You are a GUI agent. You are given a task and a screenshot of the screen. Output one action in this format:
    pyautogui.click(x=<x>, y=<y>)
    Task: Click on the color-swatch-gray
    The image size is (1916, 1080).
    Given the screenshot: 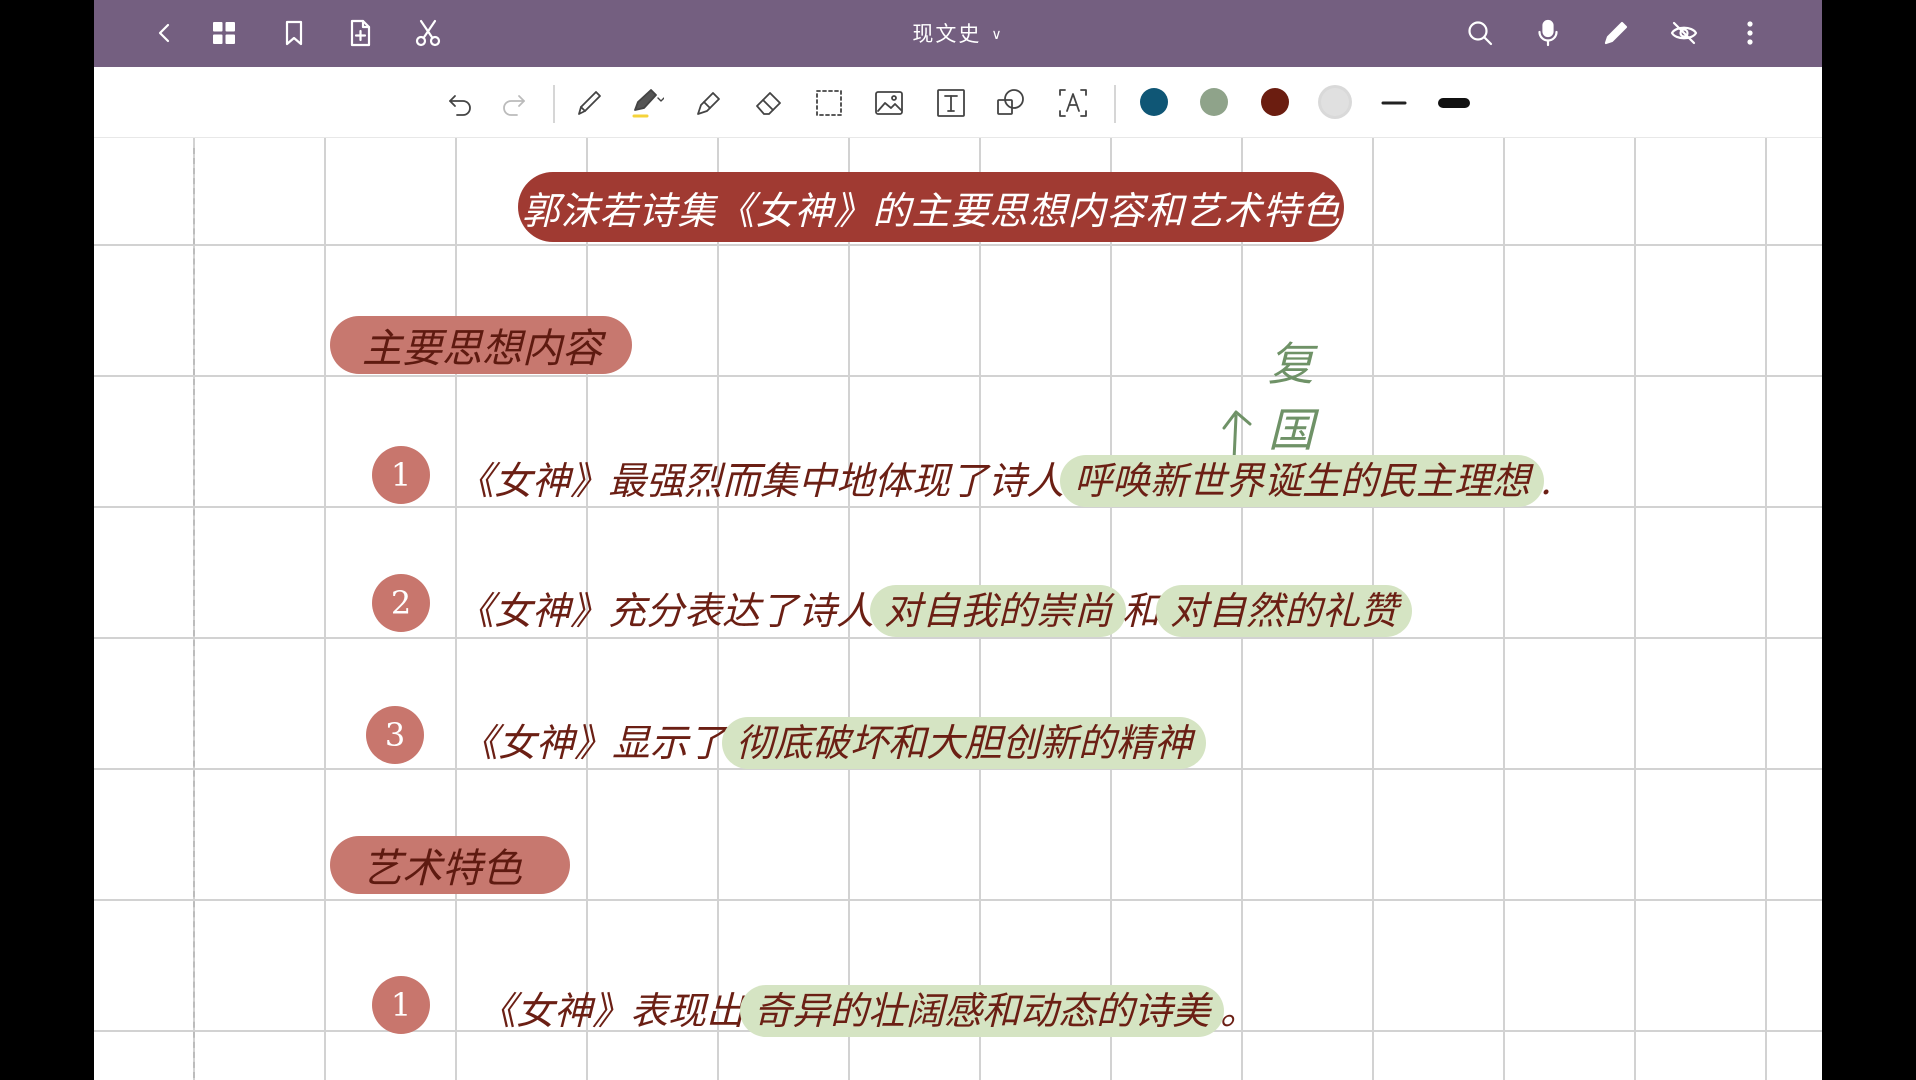 What is the action you would take?
    pyautogui.click(x=1335, y=102)
    